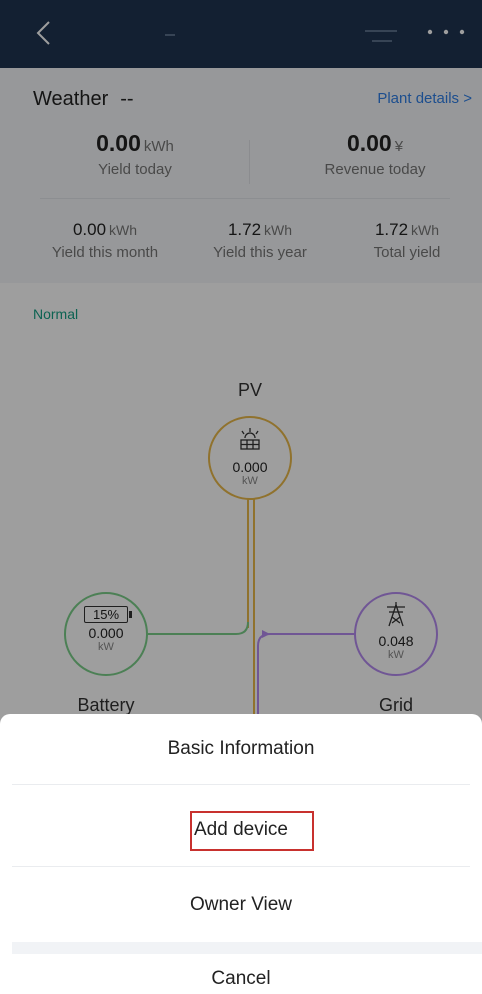 The image size is (482, 994). What do you see at coordinates (247, 948) in the screenshot?
I see `sheet-gap` at bounding box center [247, 948].